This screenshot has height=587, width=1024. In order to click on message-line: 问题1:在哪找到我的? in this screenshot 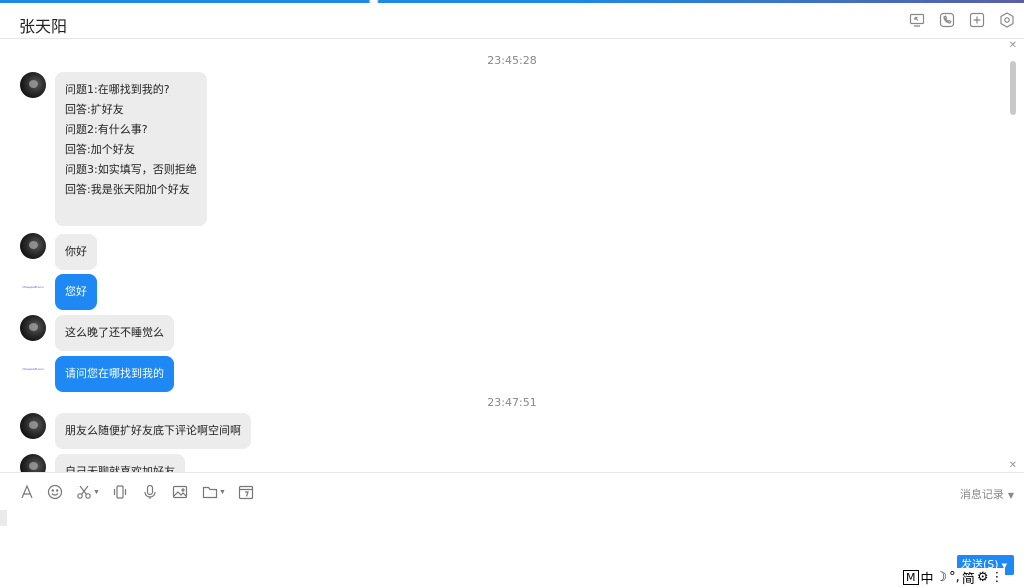, I will do `click(117, 89)`.